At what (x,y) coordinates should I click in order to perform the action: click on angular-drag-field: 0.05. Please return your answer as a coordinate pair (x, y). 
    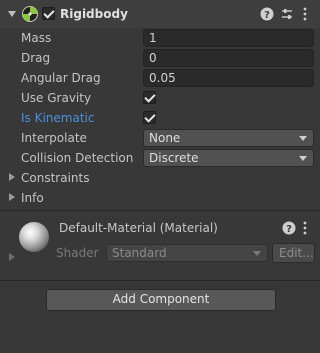
    Looking at the image, I should click on (228, 78).